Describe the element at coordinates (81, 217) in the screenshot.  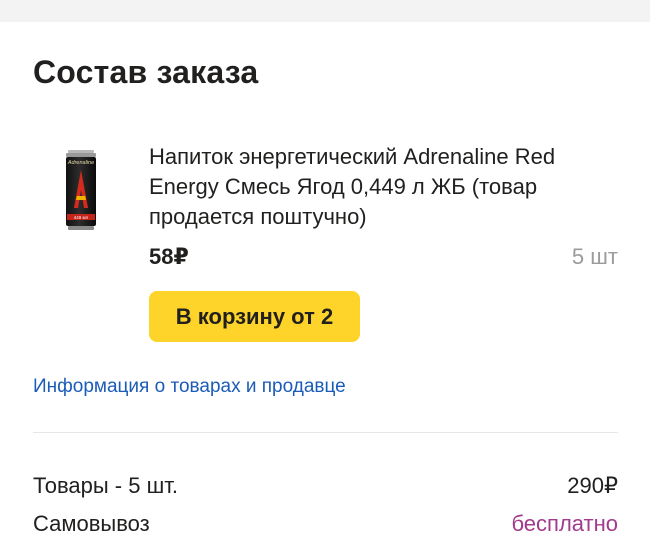
I see `can-volume-text: 449 мл` at that location.